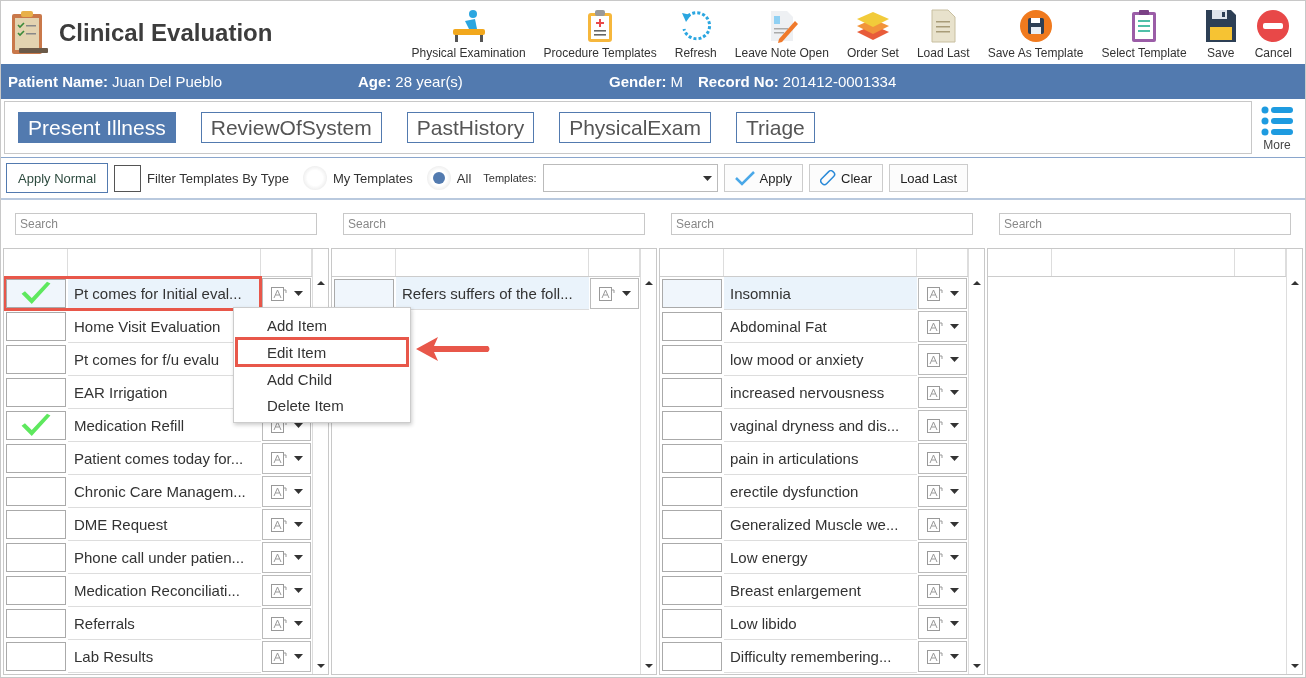 The image size is (1306, 678). What do you see at coordinates (411, 81) in the screenshot?
I see `patient-info: Age: 28 year(s)` at bounding box center [411, 81].